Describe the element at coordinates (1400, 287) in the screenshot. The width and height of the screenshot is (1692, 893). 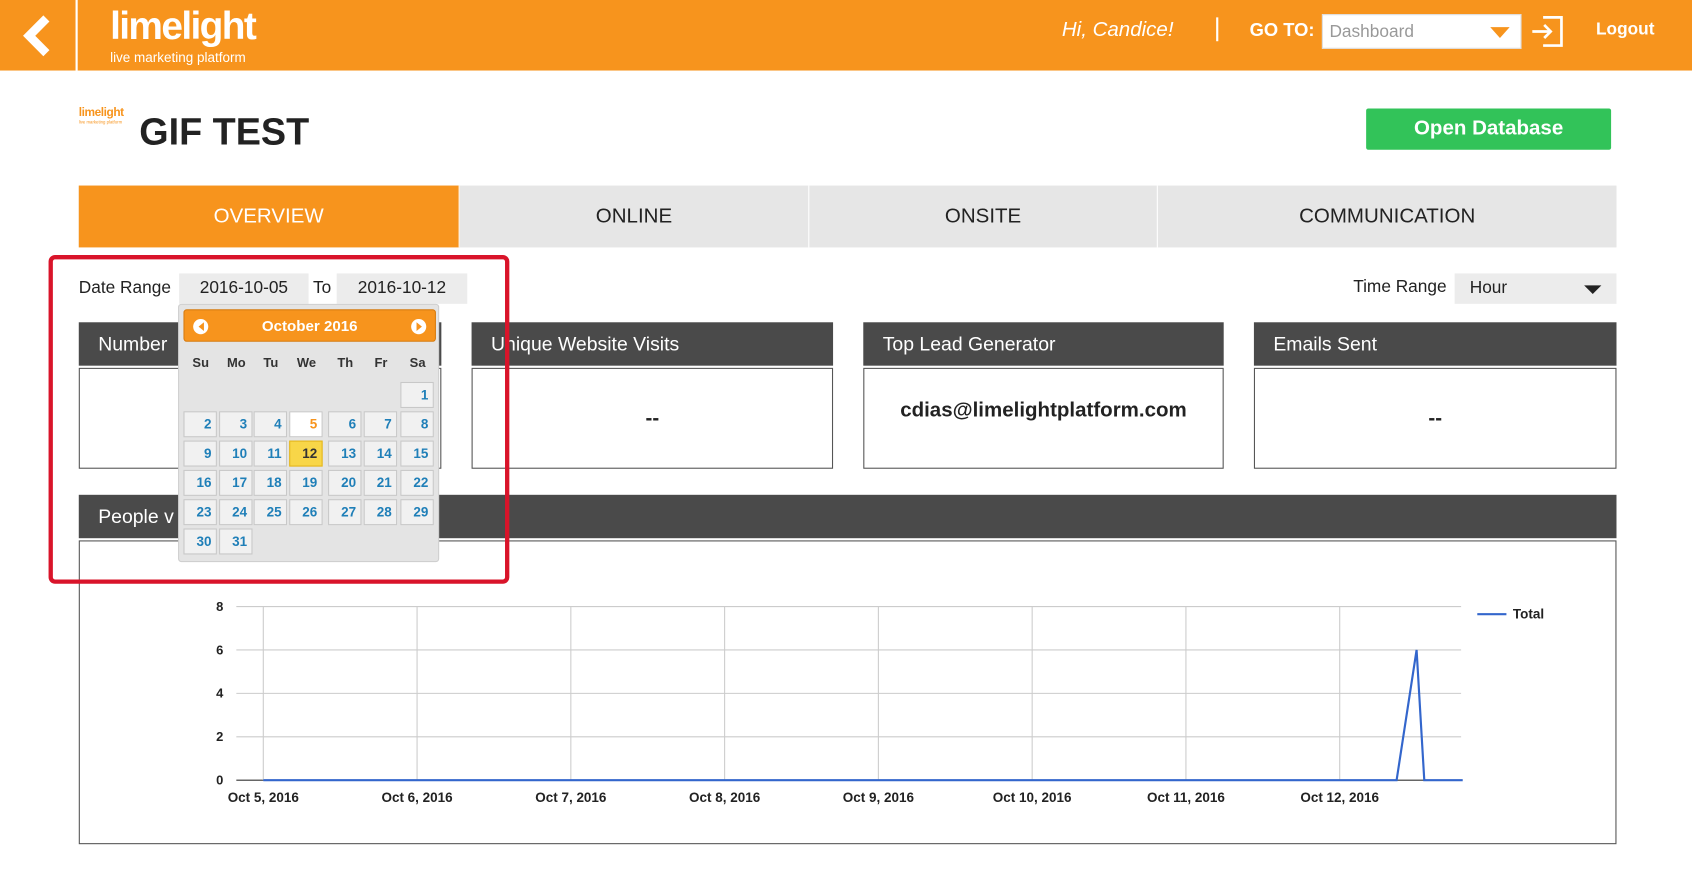
I see `time-range-label: Time Range` at that location.